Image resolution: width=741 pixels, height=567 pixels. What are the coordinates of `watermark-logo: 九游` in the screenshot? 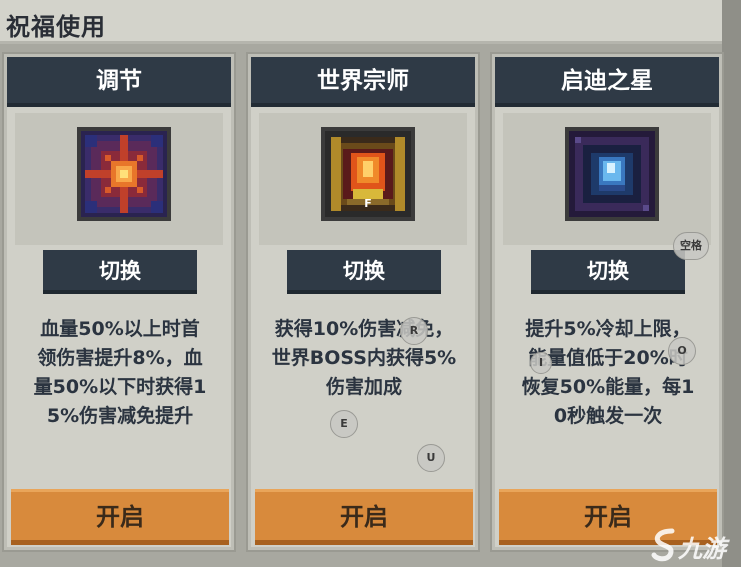 It's located at (693, 546).